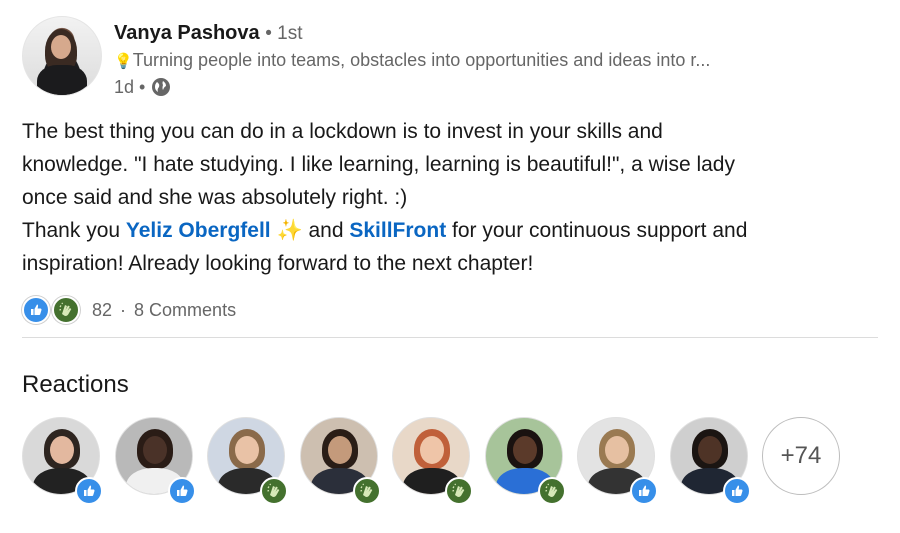  Describe the element at coordinates (801, 456) in the screenshot. I see `more-reactors-button: +74` at that location.